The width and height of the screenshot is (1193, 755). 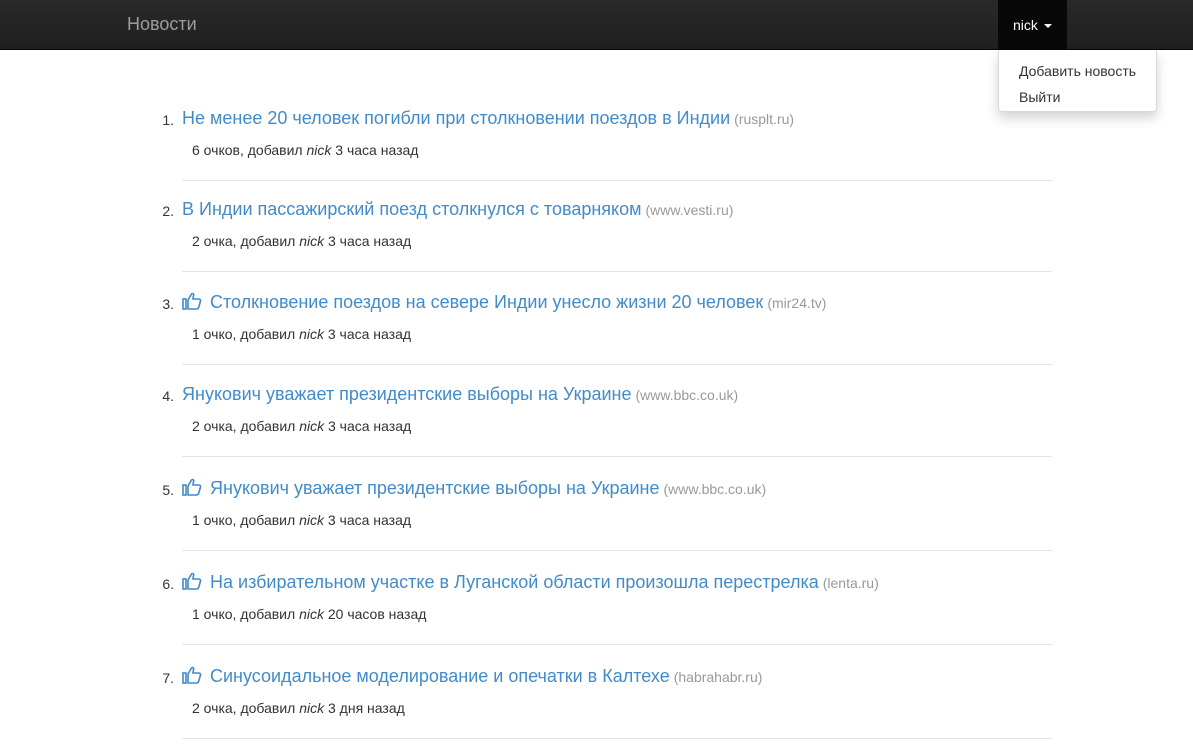 What do you see at coordinates (718, 677) in the screenshot?
I see `news-domain: (habrahabr.ru)` at bounding box center [718, 677].